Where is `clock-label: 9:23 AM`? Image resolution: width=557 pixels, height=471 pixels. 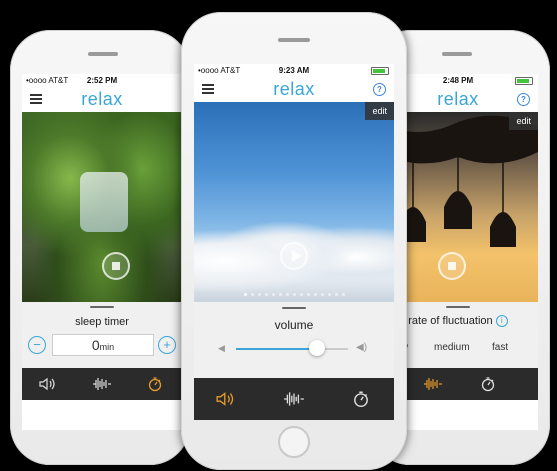
clock-label: 9:23 AM is located at coordinates (294, 70).